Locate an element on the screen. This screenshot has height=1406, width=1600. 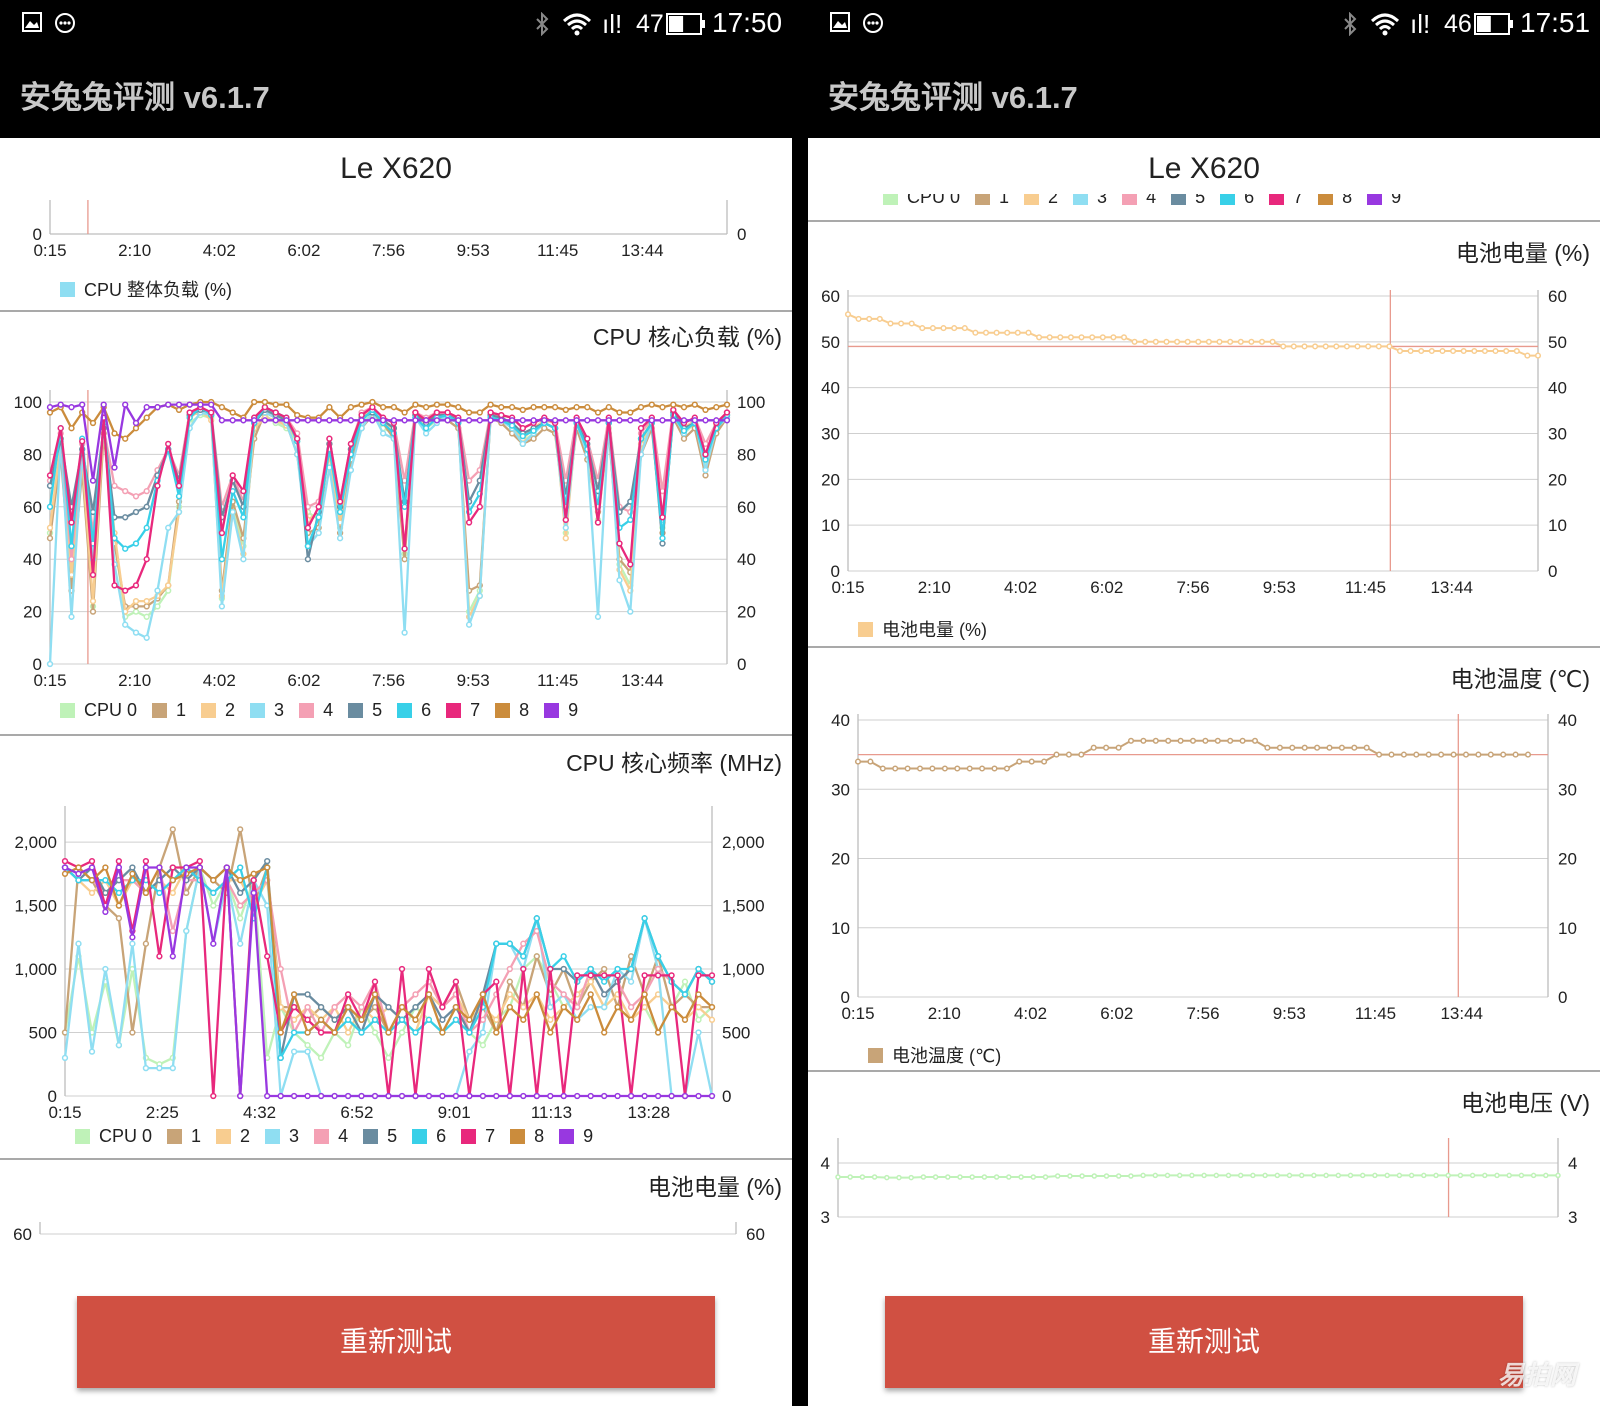
y-tick-label-left: 50 is located at coordinates (830, 342).